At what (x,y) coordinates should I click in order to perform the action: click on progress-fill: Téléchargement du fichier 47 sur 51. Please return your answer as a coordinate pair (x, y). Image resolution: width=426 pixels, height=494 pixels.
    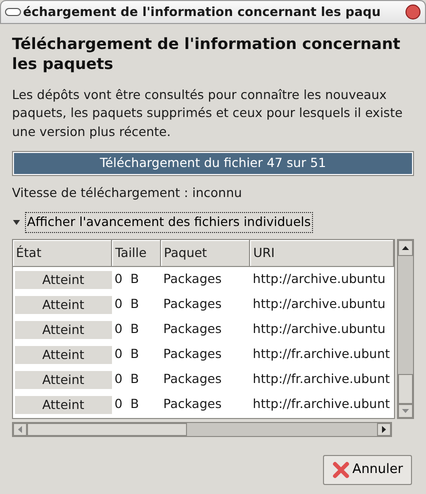
    Looking at the image, I should click on (213, 163).